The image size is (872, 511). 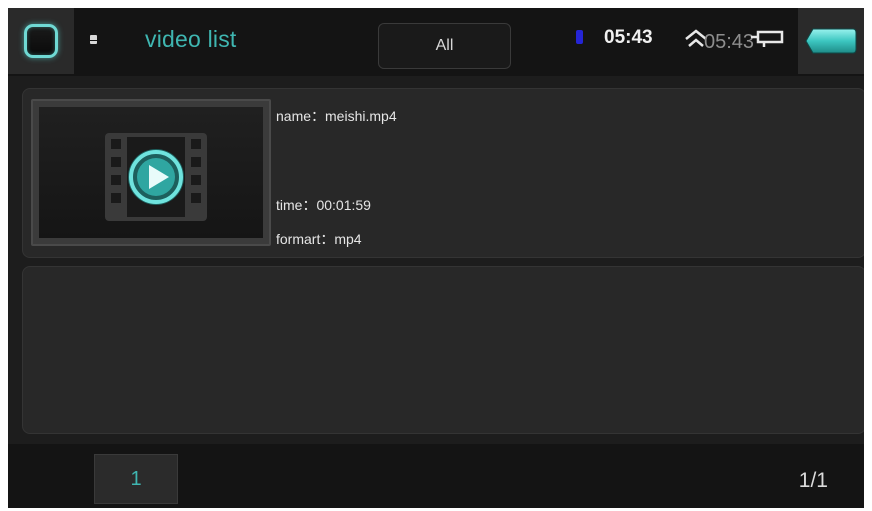 What do you see at coordinates (156, 177) in the screenshot?
I see `video-file-play-icon` at bounding box center [156, 177].